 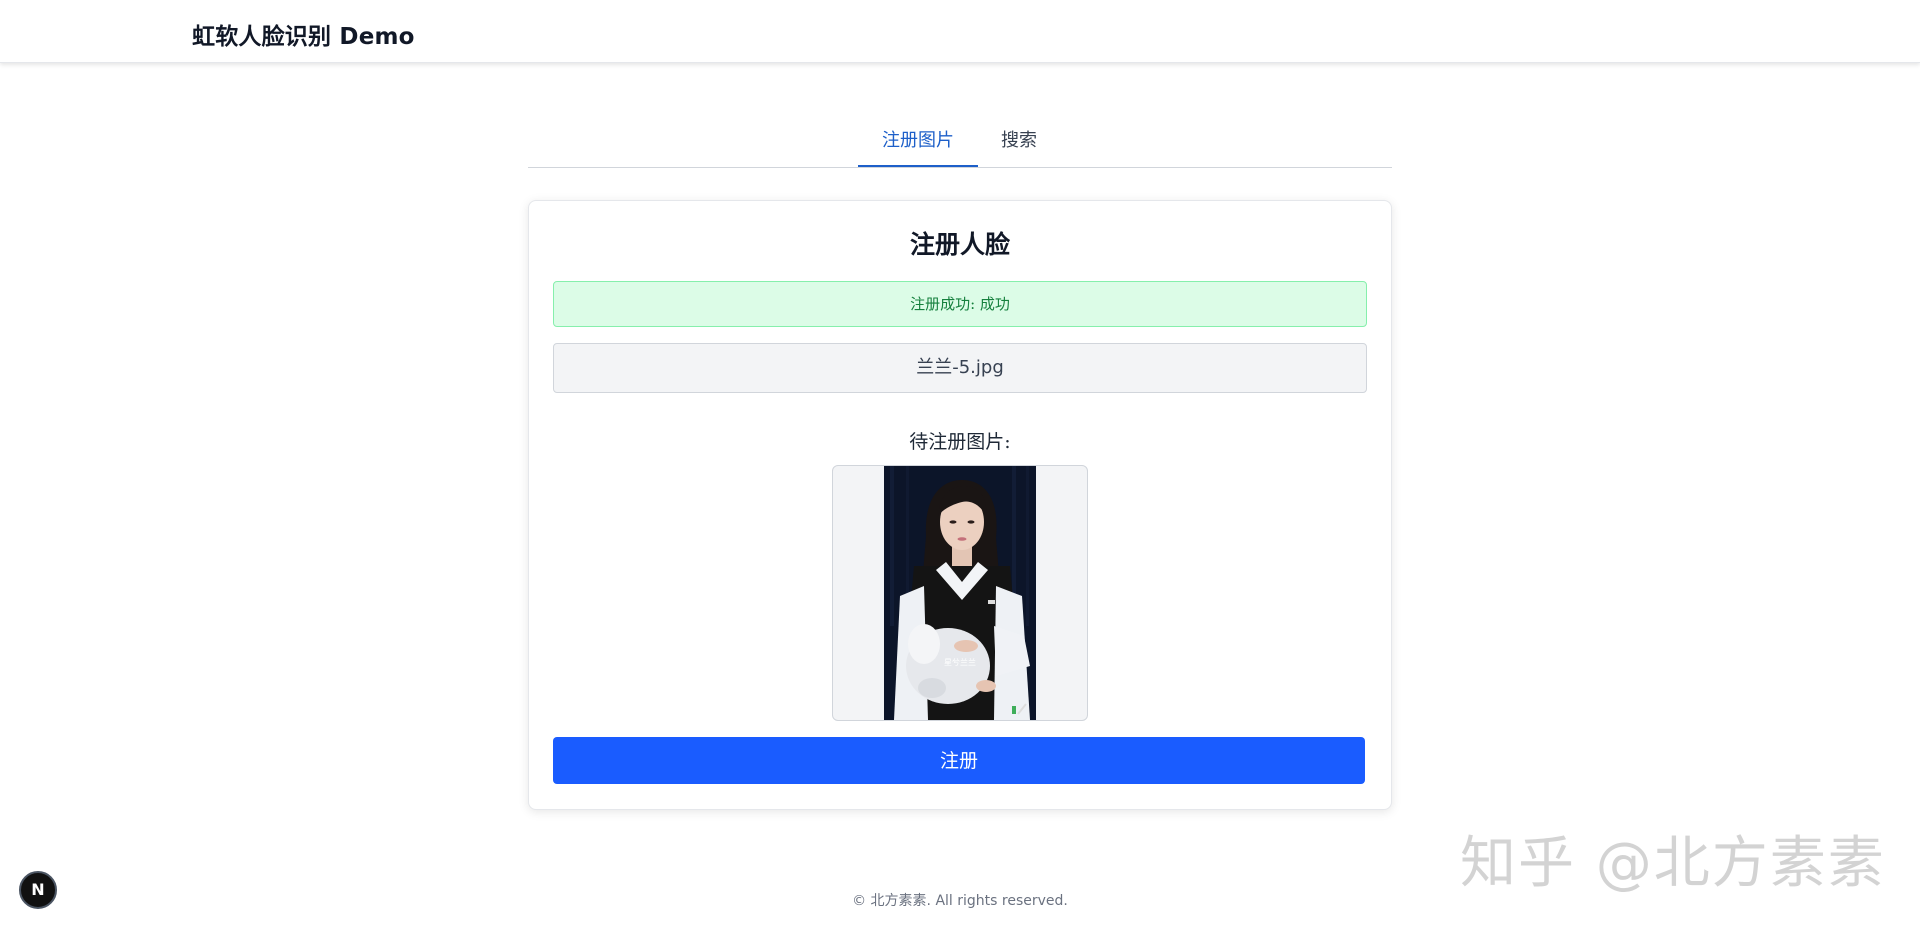 What do you see at coordinates (960, 304) in the screenshot?
I see `success-alert: 注册成功: 成功` at bounding box center [960, 304].